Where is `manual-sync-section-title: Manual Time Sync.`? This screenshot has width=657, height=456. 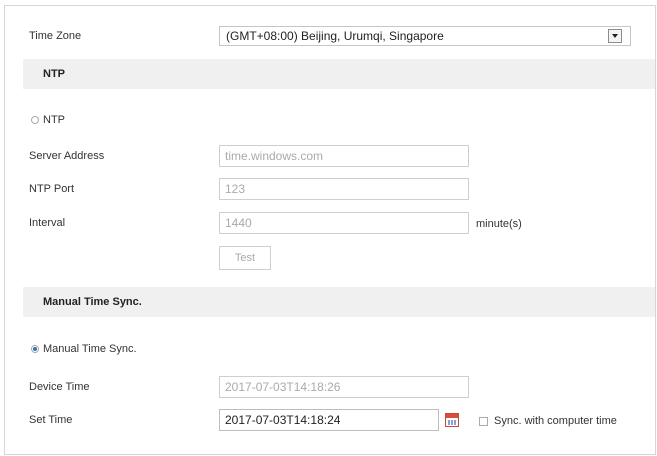 manual-sync-section-title: Manual Time Sync. is located at coordinates (92, 302).